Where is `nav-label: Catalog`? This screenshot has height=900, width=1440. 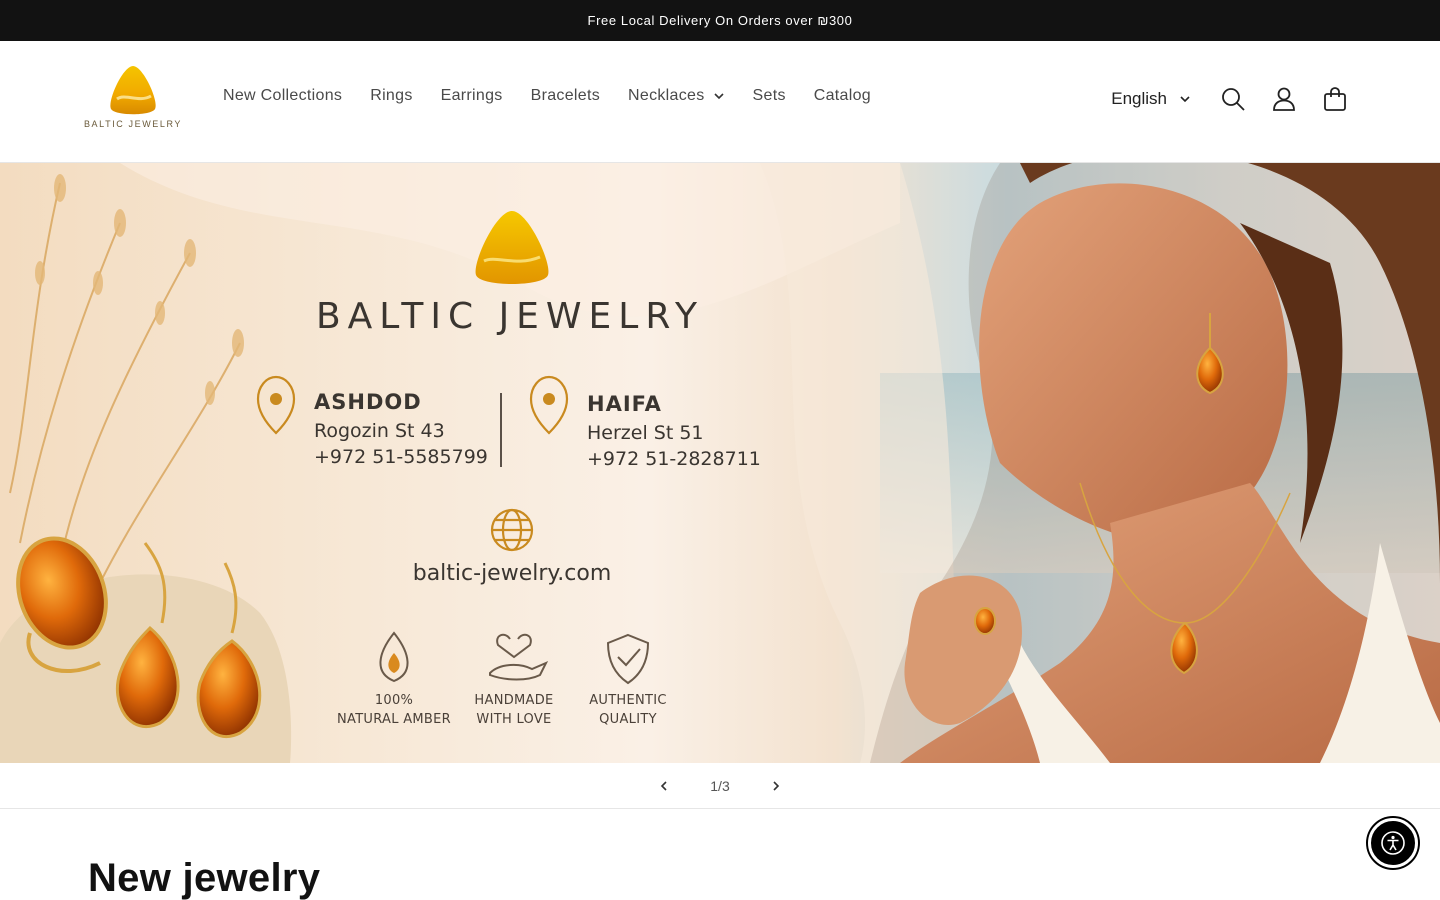
nav-label: Catalog is located at coordinates (842, 95).